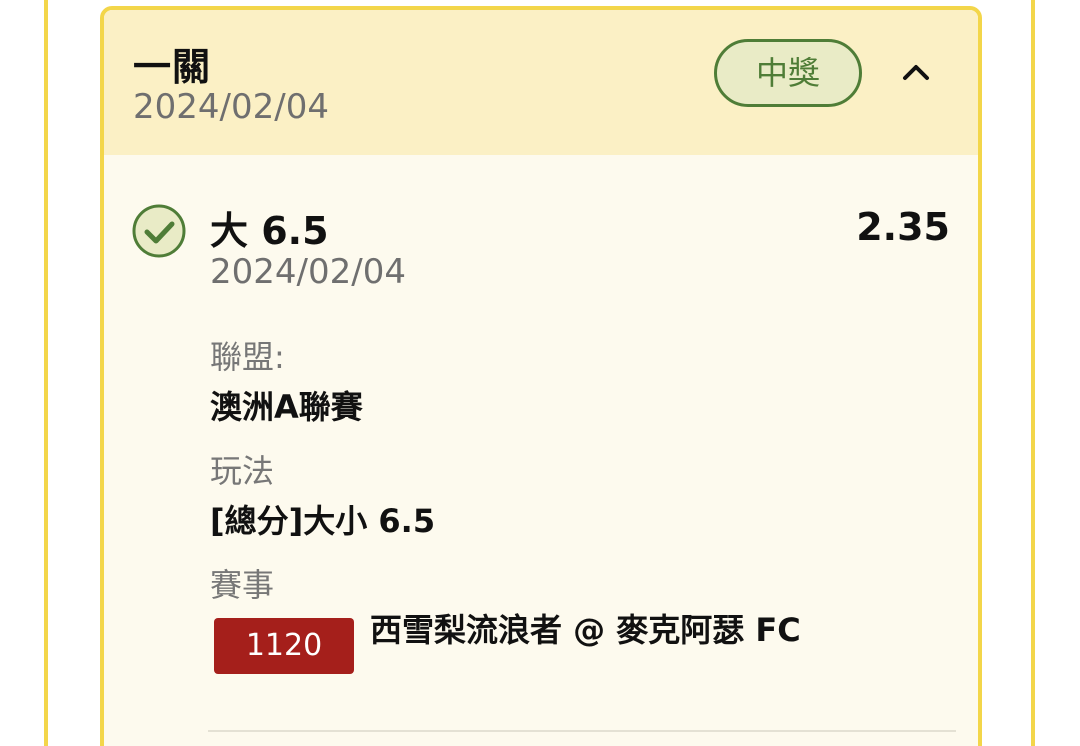 Image resolution: width=1080 pixels, height=746 pixels. I want to click on outer-frame-left, so click(46, 373).